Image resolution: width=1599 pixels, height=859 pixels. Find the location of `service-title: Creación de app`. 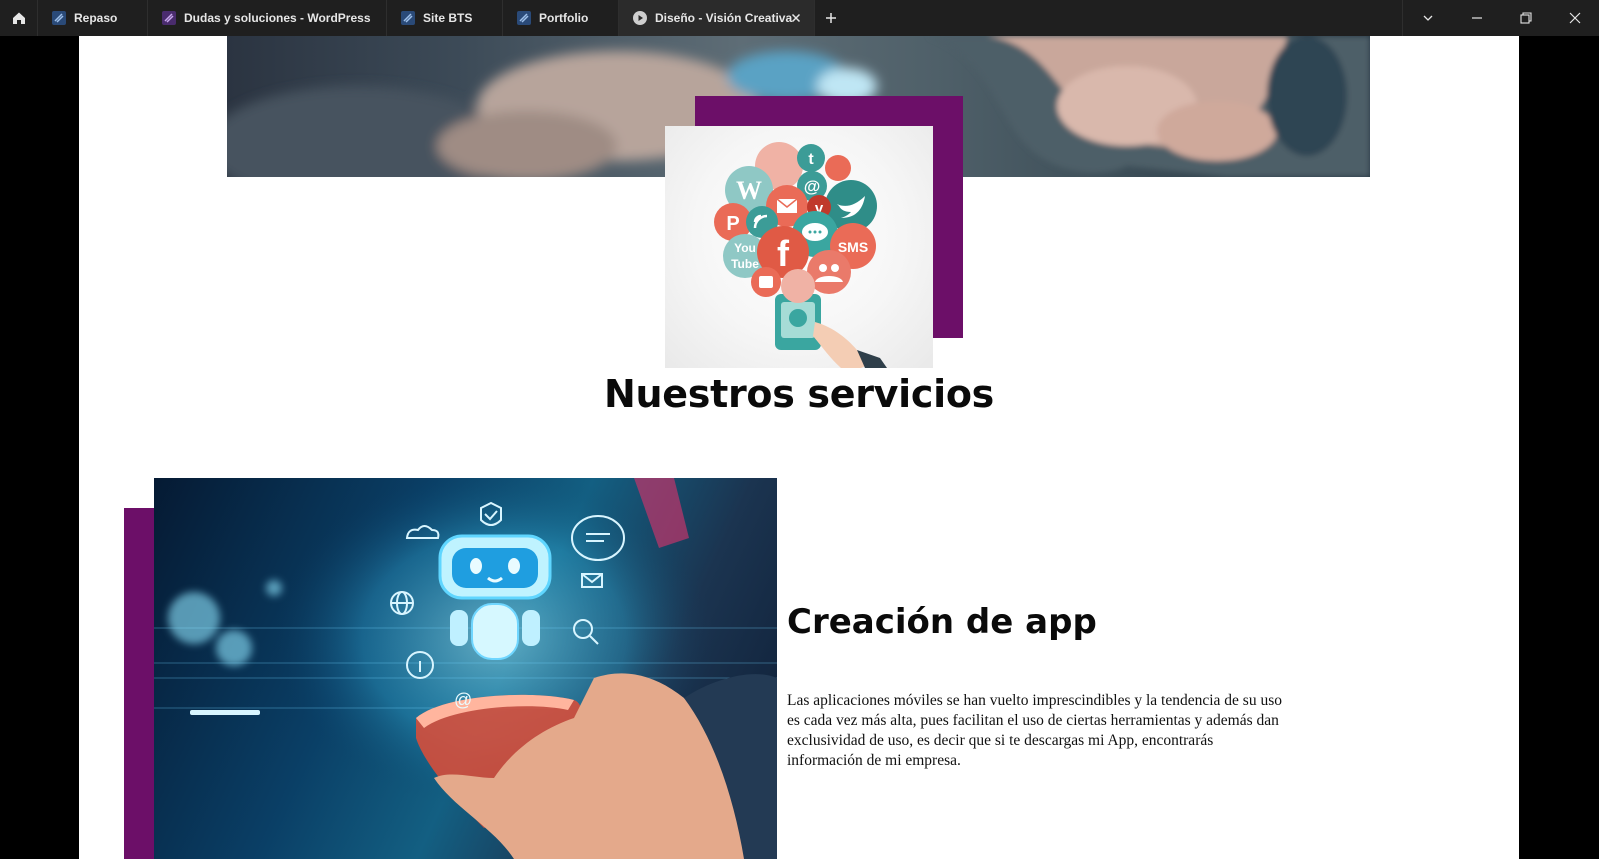

service-title: Creación de app is located at coordinates (942, 622).